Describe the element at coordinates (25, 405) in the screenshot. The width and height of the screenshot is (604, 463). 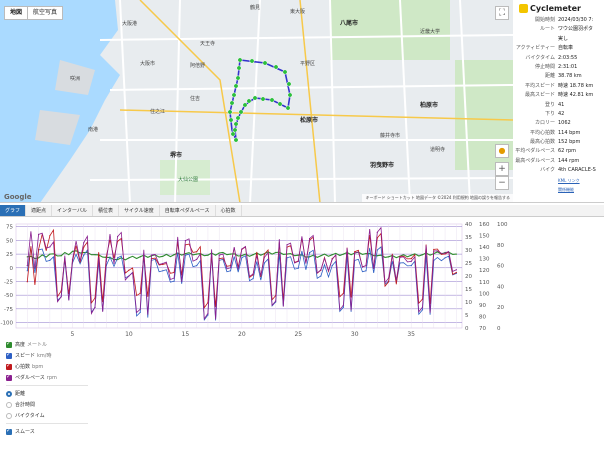
I see `option-label: 合計時間` at that location.